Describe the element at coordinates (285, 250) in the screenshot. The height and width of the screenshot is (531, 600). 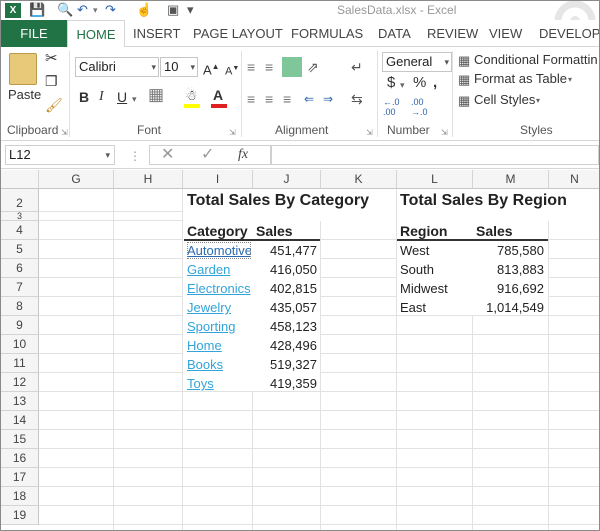
I see `category-sales-value: 451,477` at that location.